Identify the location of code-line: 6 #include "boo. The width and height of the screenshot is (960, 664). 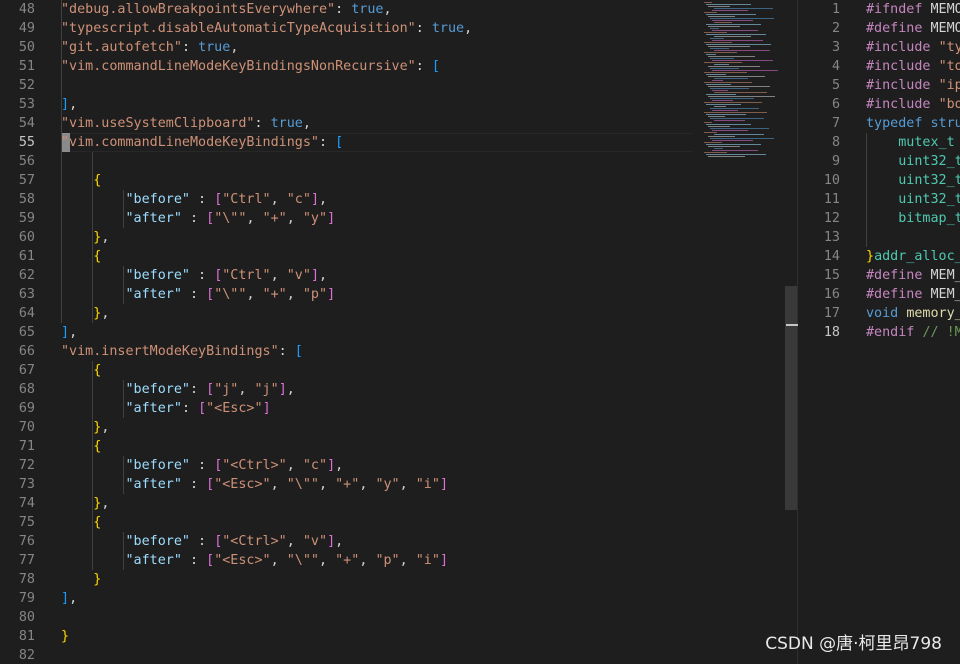
(879, 104).